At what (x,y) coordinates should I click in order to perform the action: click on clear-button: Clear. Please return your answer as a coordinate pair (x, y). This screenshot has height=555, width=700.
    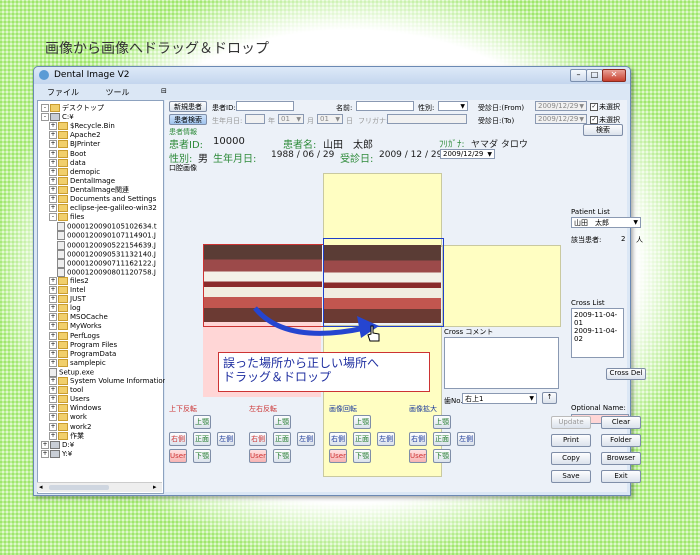
    Looking at the image, I should click on (621, 422).